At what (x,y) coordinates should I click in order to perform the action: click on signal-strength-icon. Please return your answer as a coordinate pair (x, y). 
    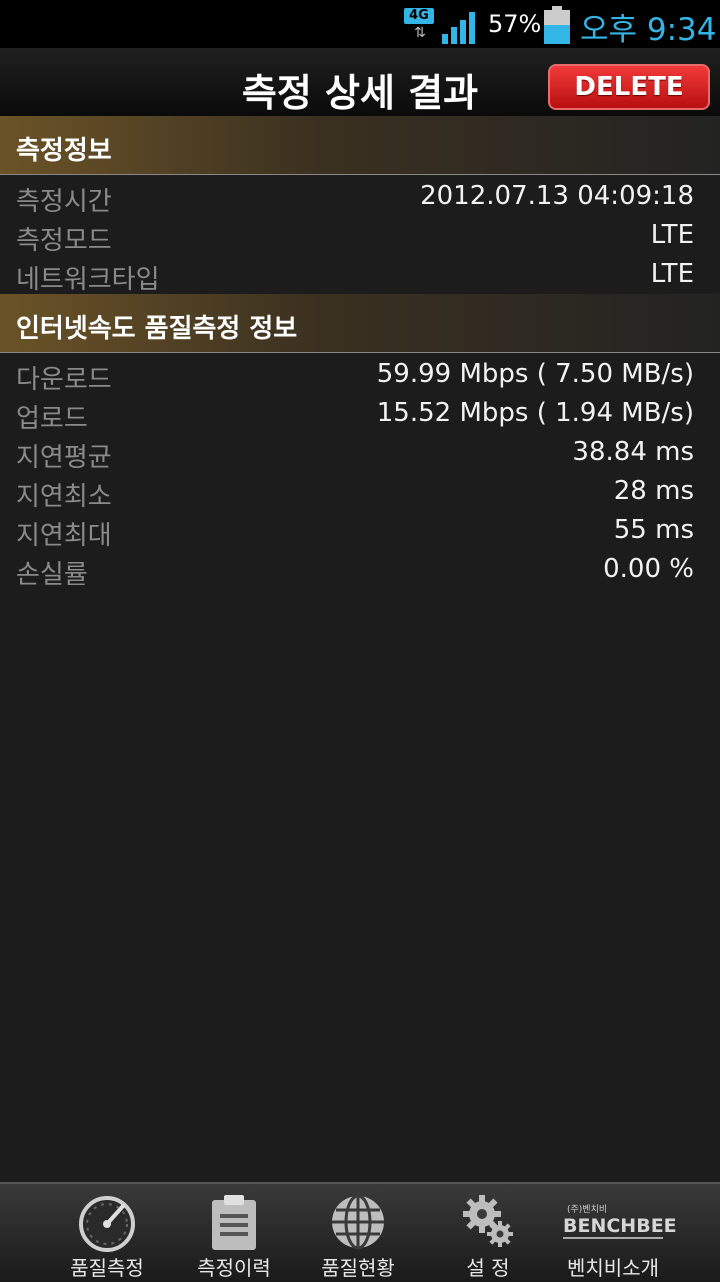
    Looking at the image, I should click on (458, 28).